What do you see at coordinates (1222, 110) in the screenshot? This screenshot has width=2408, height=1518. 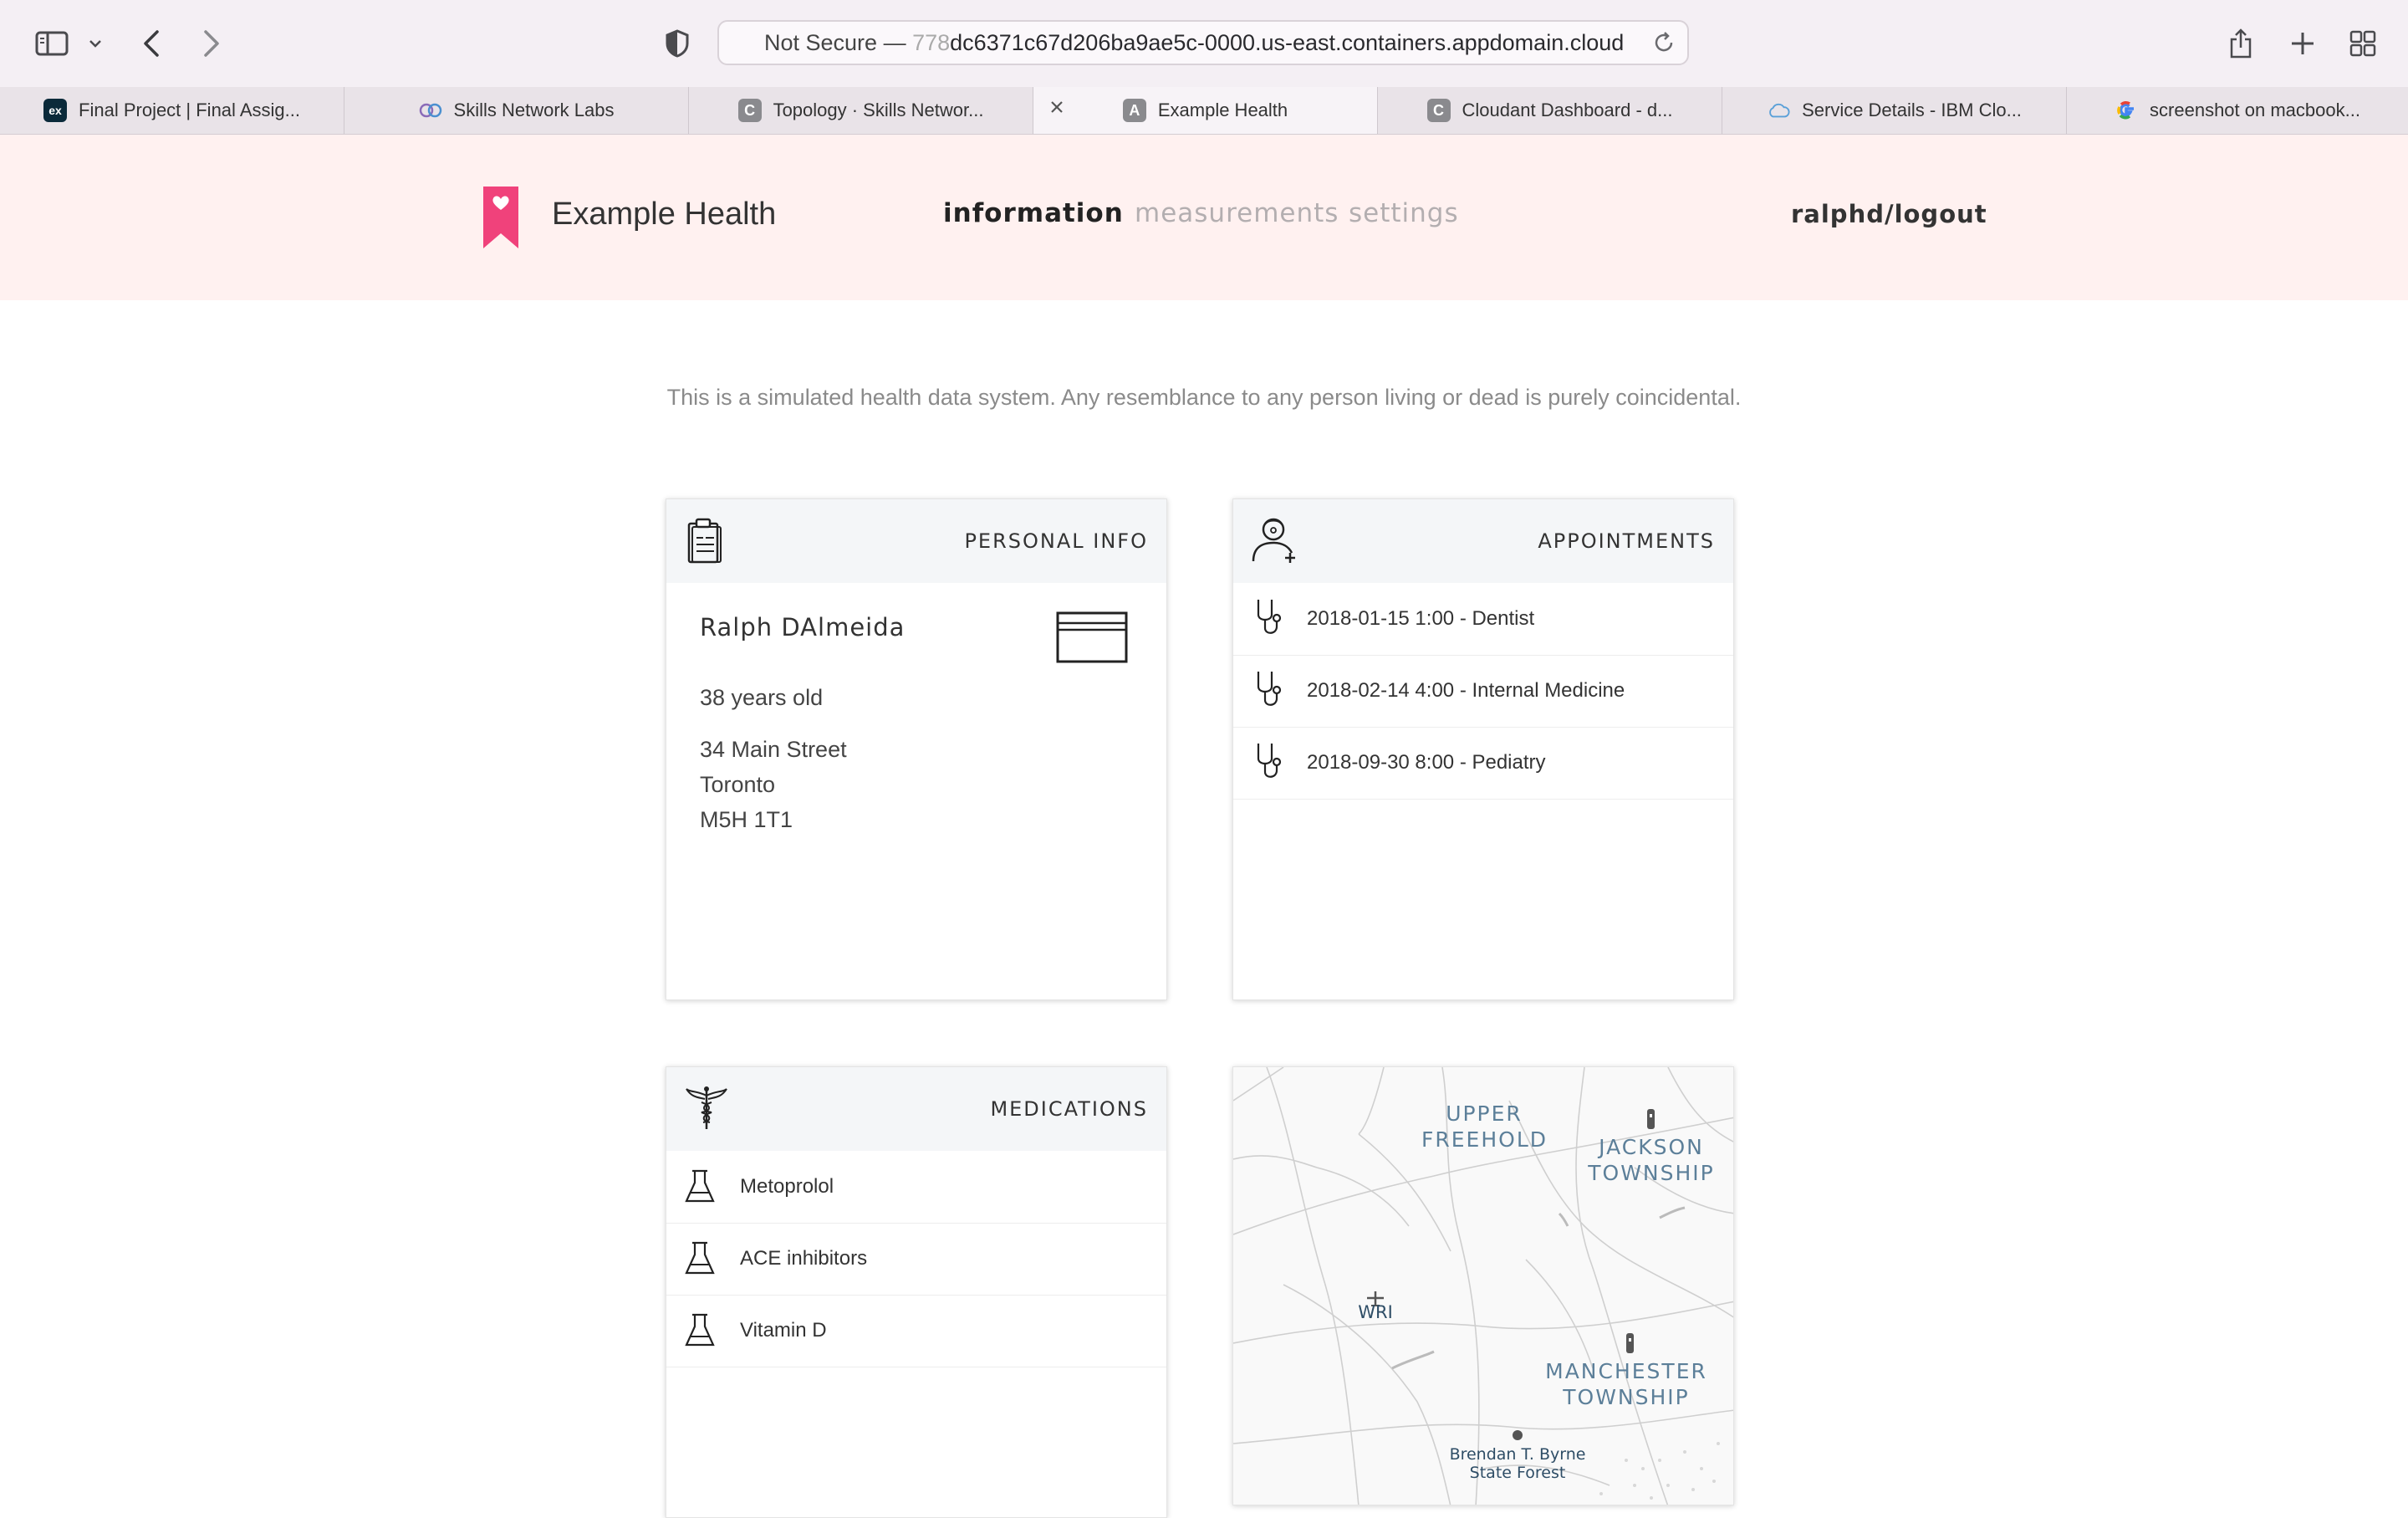 I see `tab-label: Example Health` at bounding box center [1222, 110].